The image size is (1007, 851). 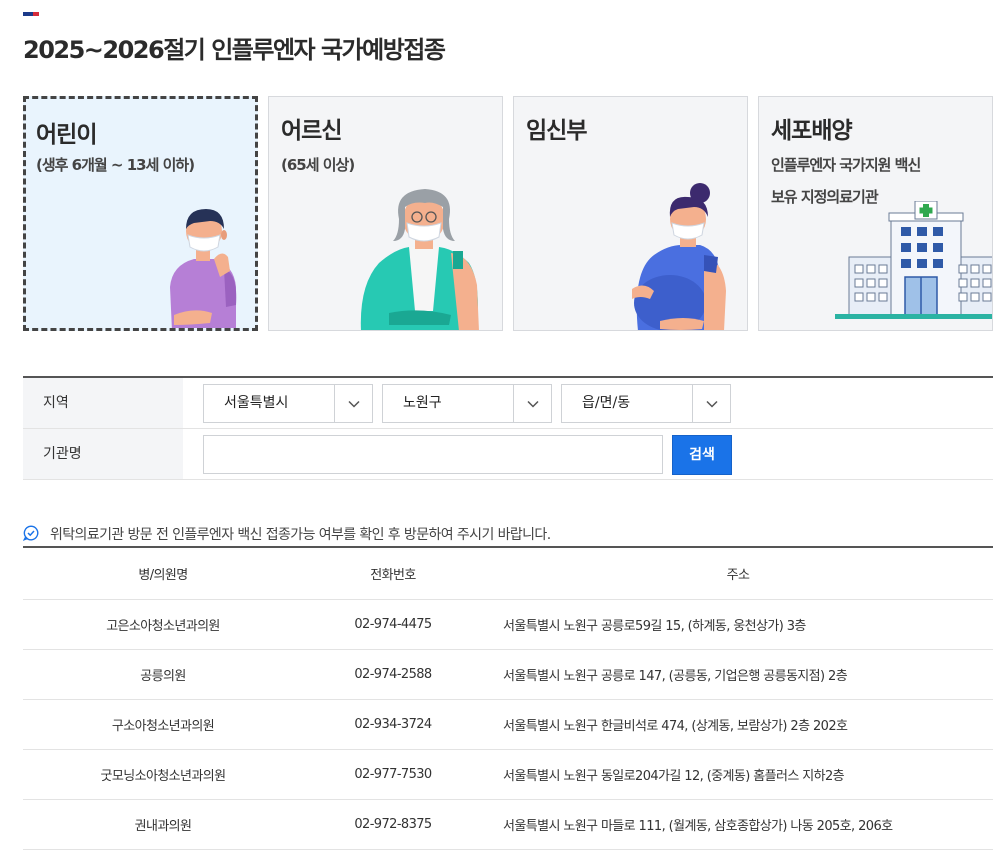 I want to click on category-card-pregnant: 임신부, so click(x=630, y=213).